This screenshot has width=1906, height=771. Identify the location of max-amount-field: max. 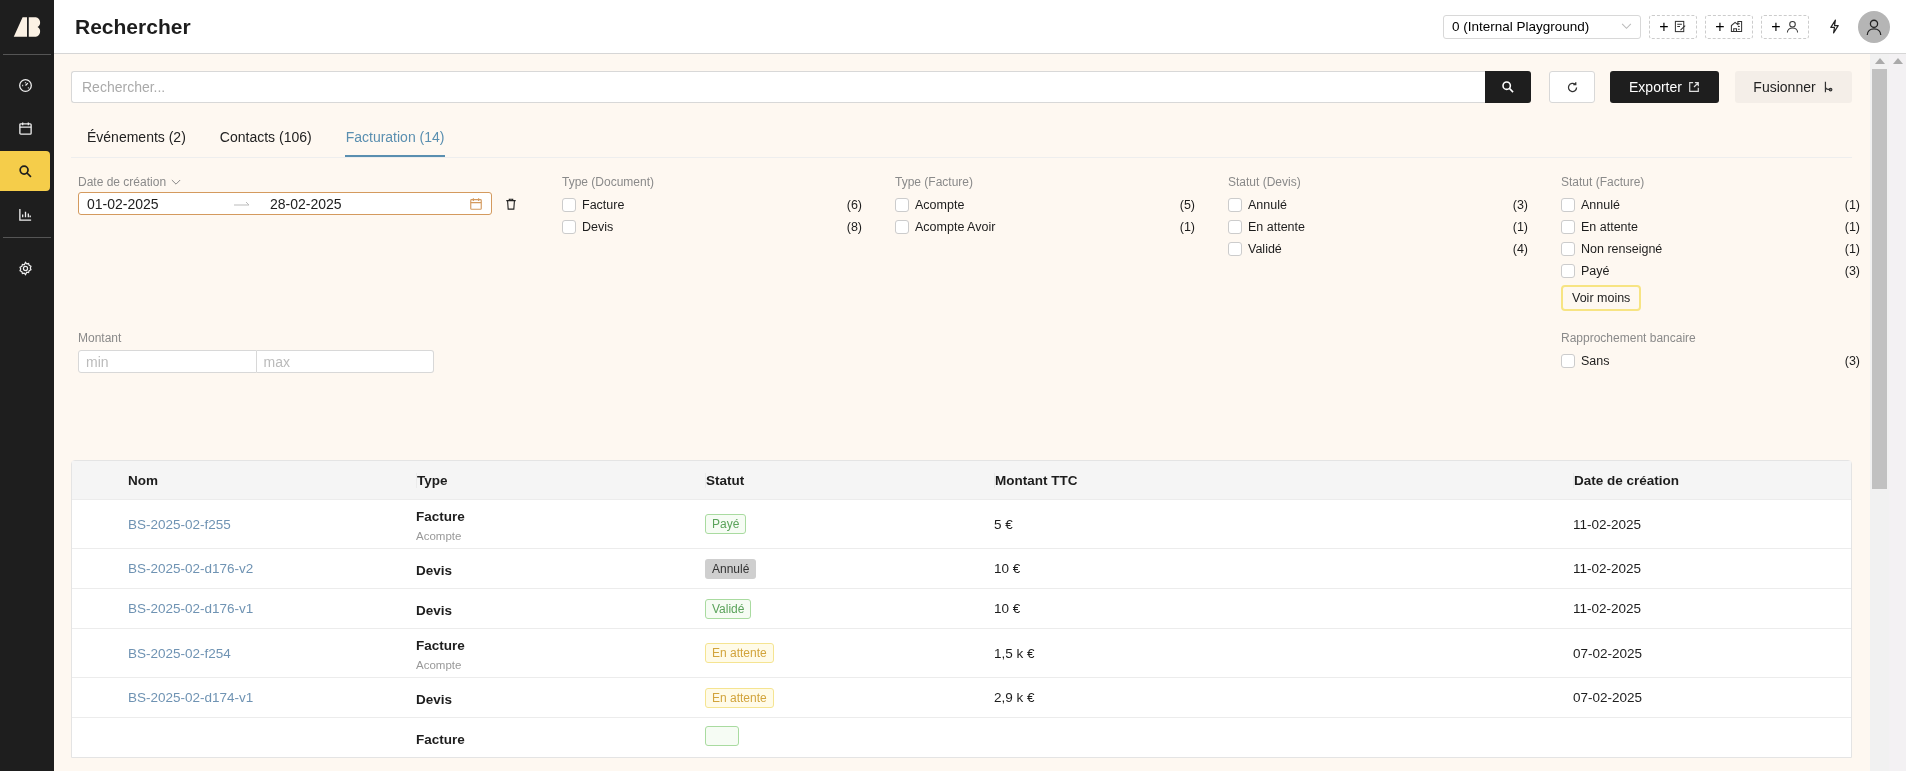
(345, 361).